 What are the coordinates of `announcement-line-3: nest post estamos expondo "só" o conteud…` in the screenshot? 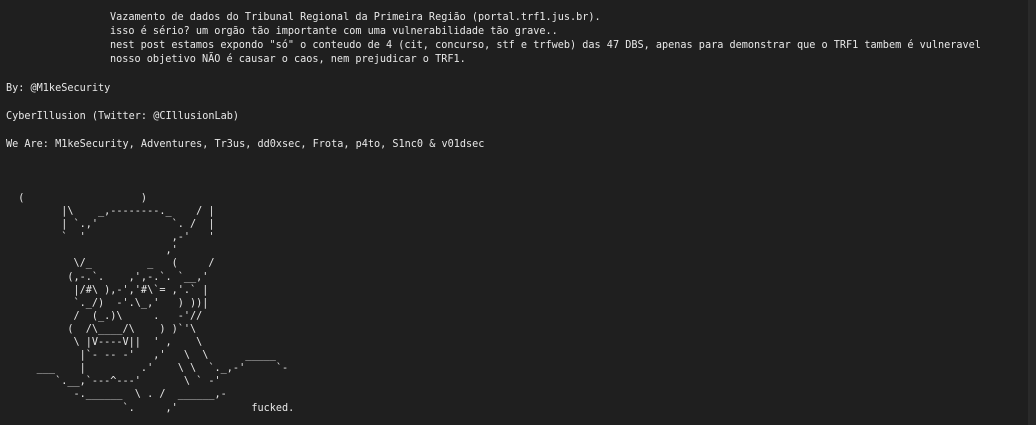 It's located at (545, 45).